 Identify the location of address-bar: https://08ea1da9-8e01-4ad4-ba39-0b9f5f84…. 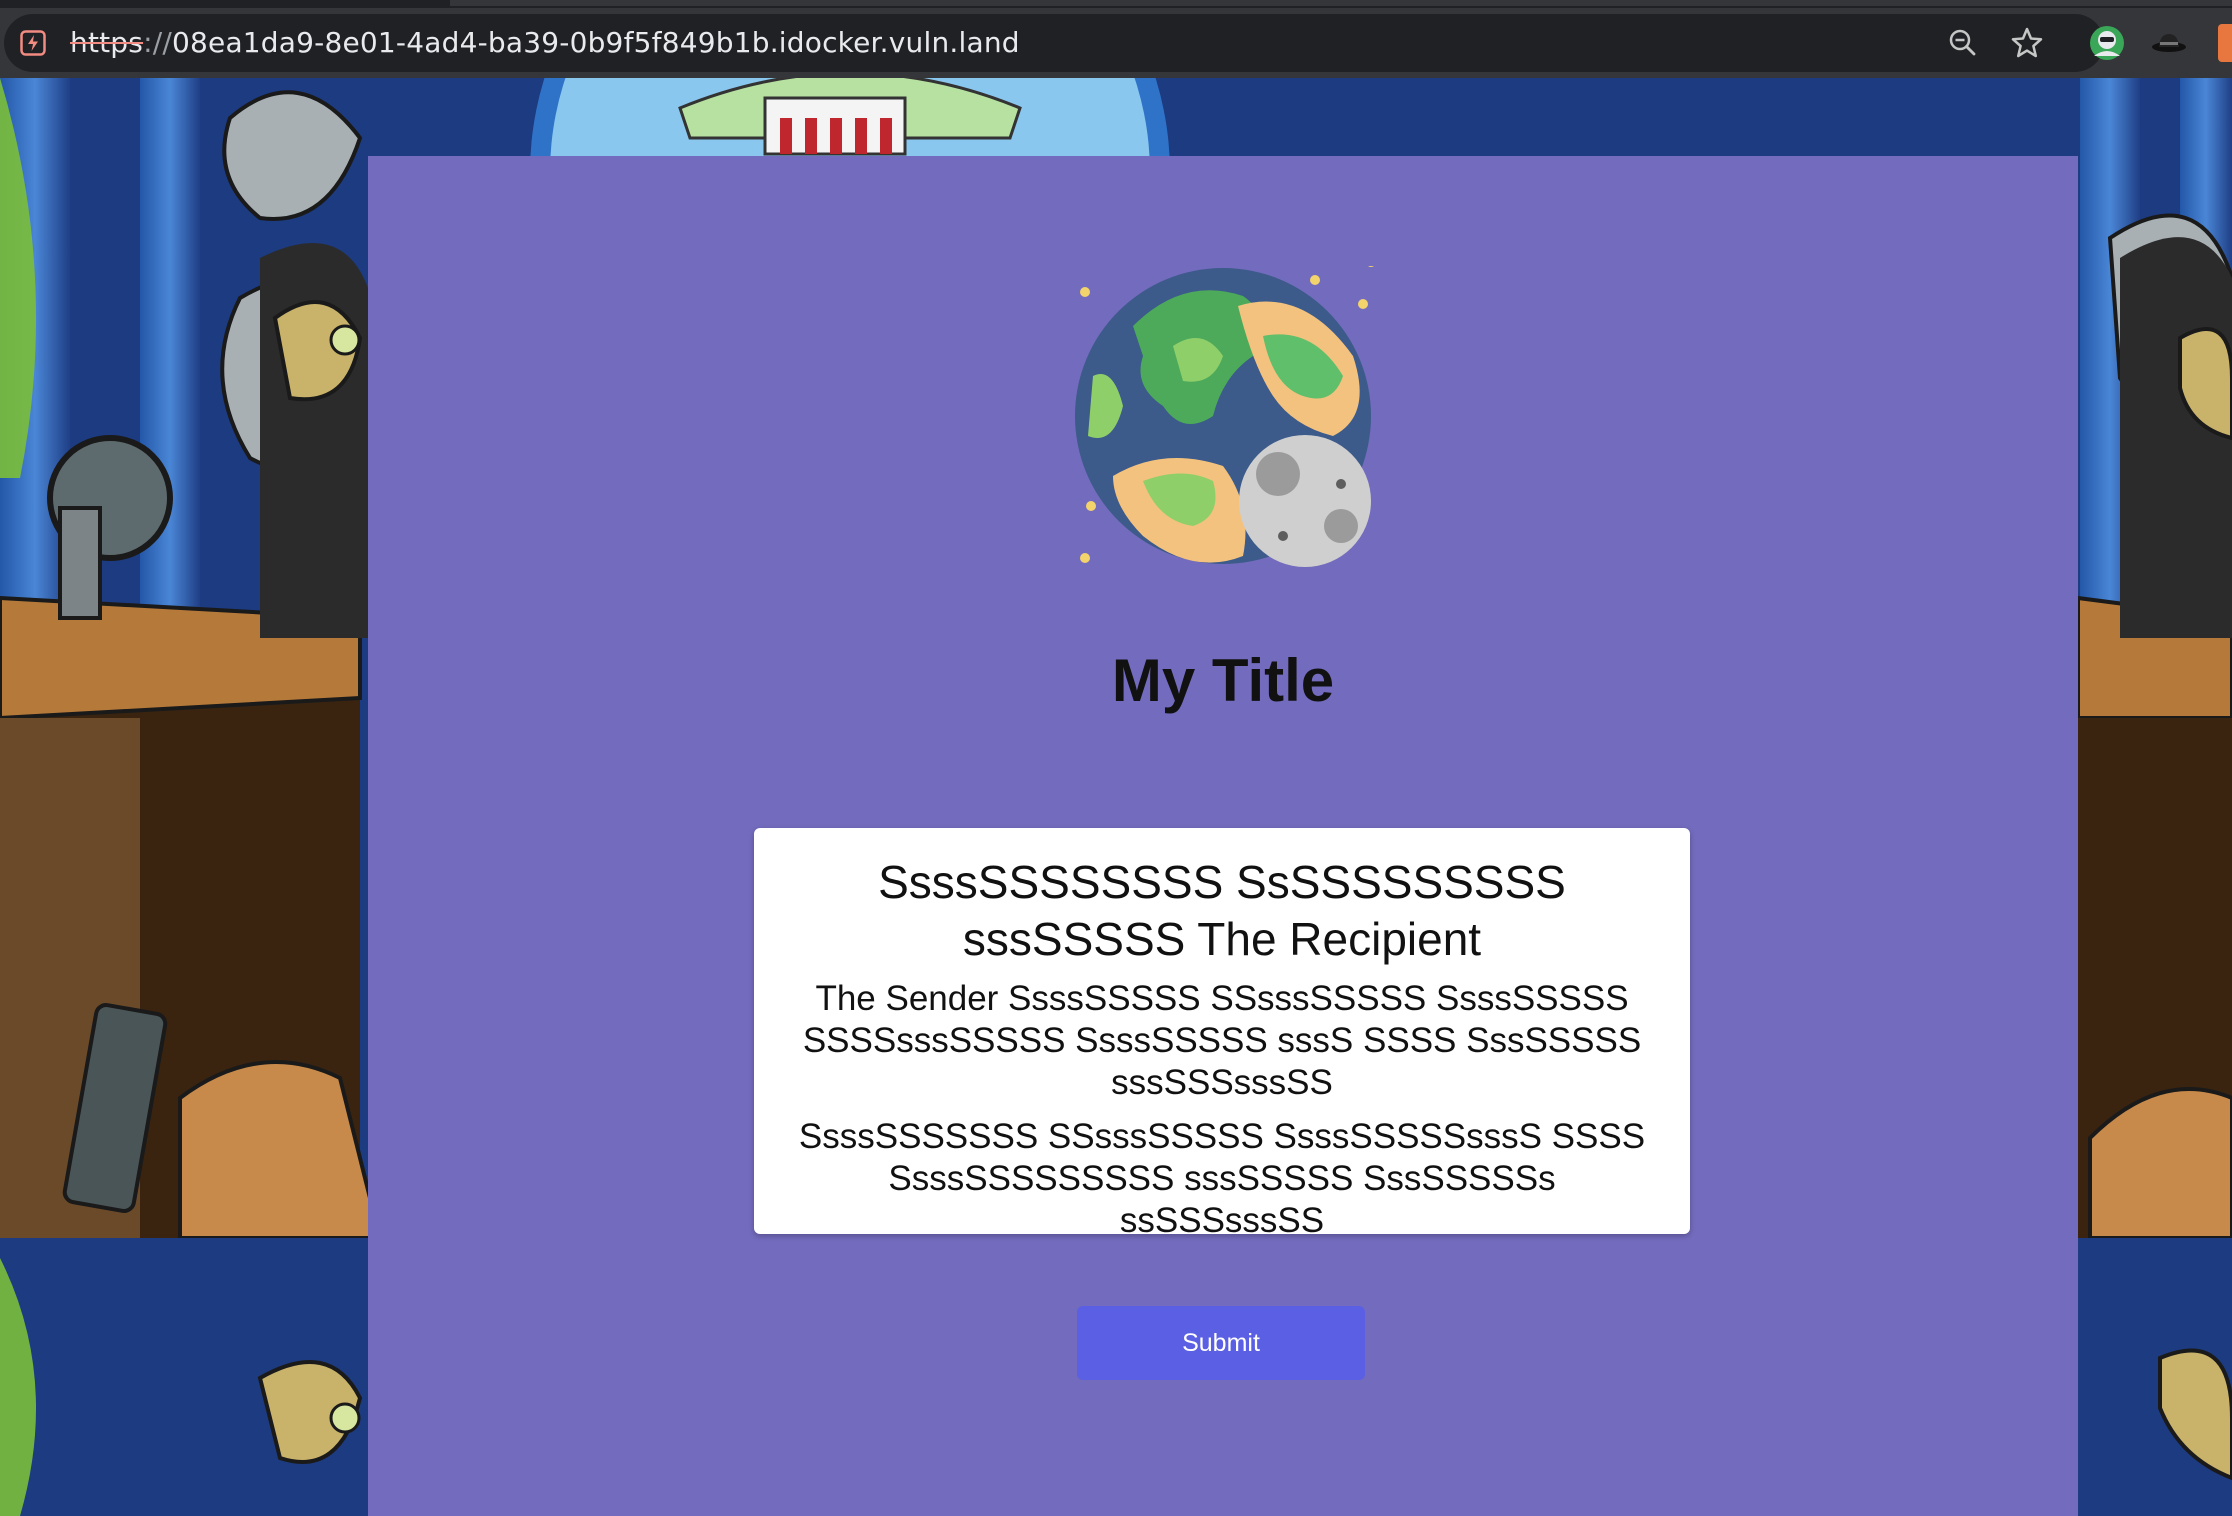
(1054, 43).